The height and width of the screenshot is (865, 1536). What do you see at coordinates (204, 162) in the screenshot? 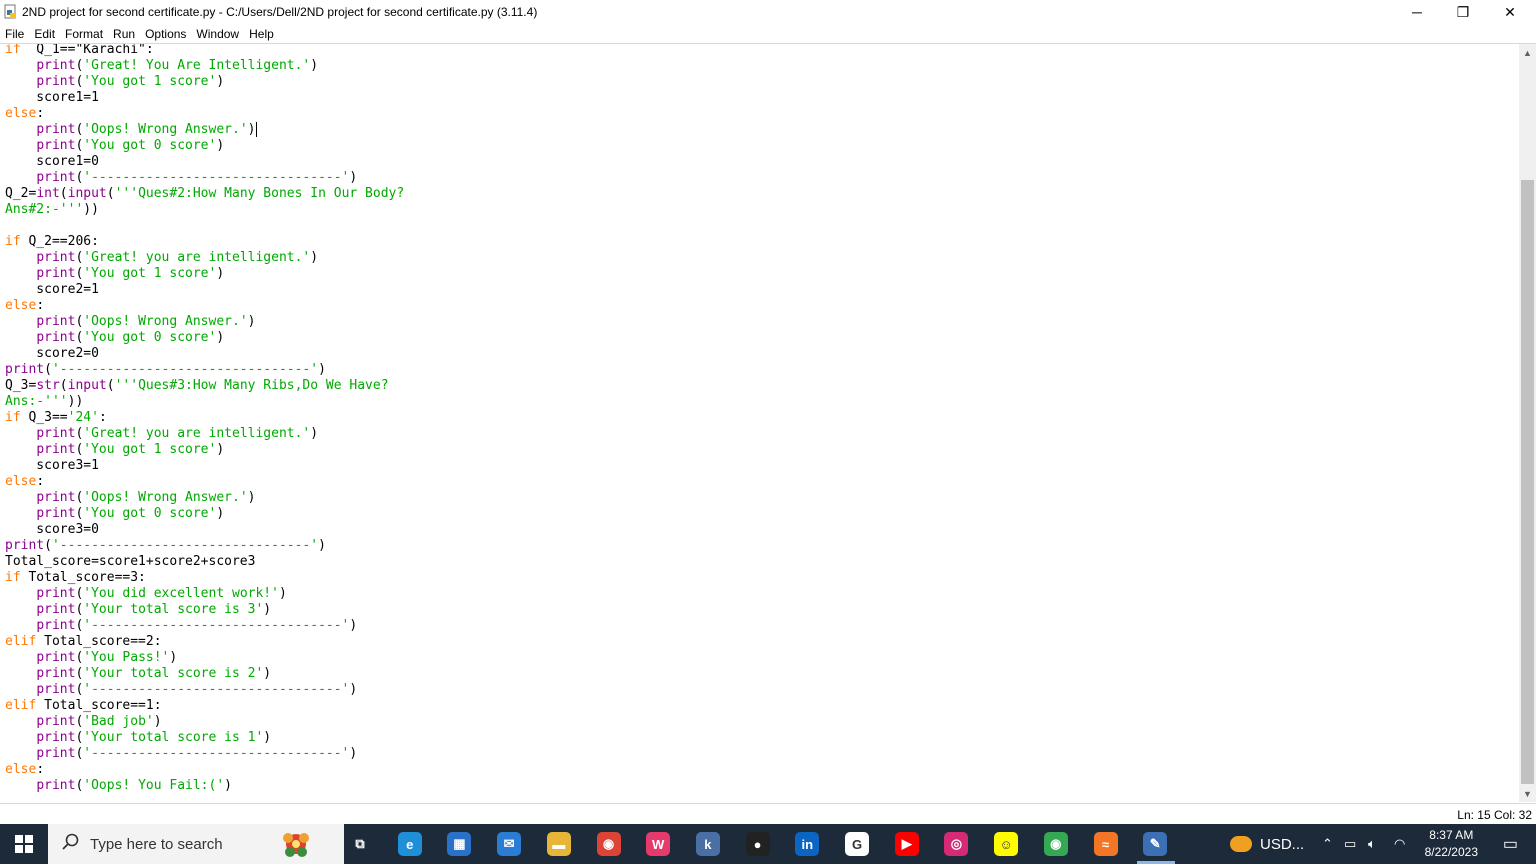
I see `code-line: score1=0` at bounding box center [204, 162].